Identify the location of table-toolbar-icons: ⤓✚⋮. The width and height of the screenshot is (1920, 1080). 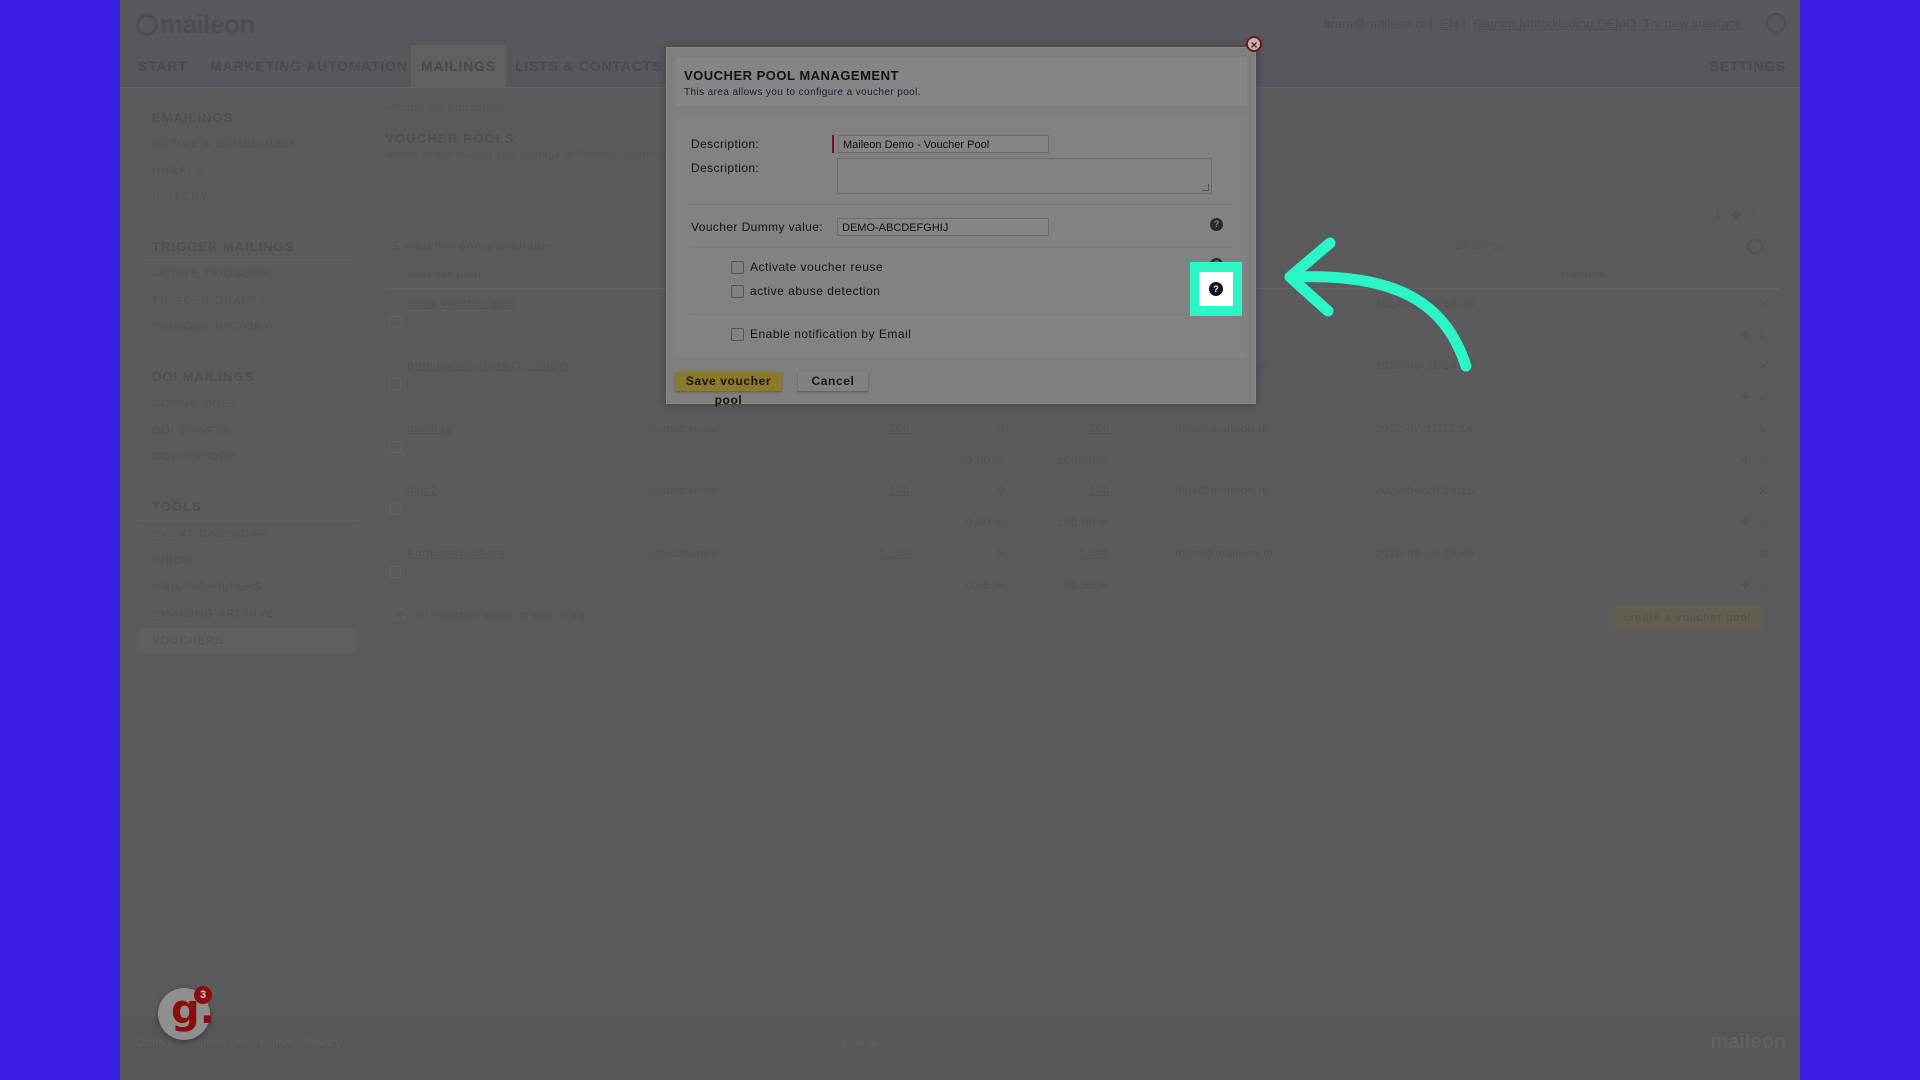
(1740, 214).